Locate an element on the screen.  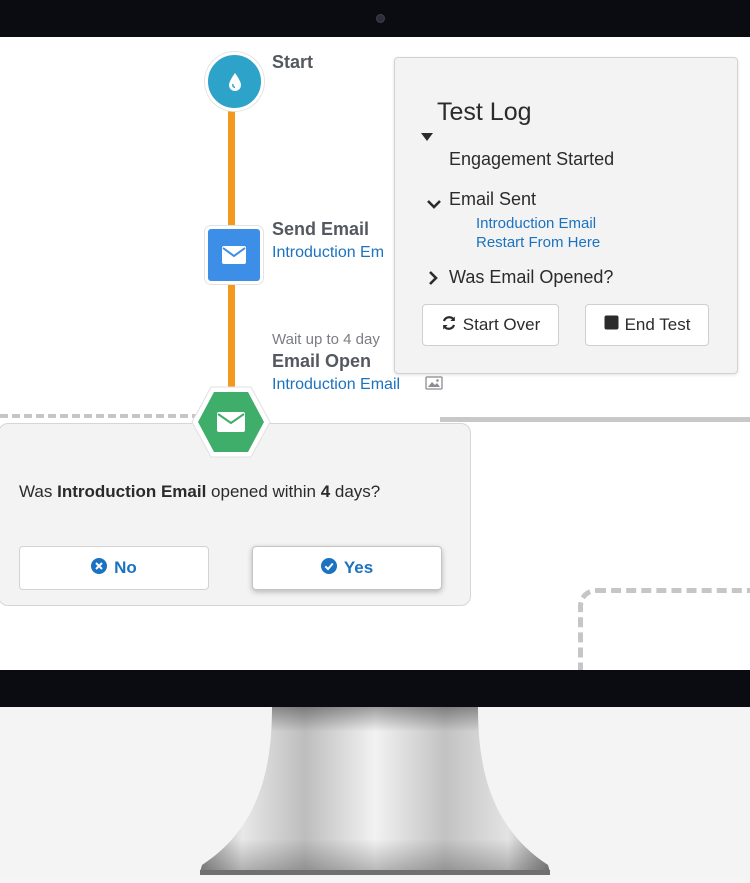
log-item-was-email-opened: Was Email Opened? is located at coordinates (531, 277).